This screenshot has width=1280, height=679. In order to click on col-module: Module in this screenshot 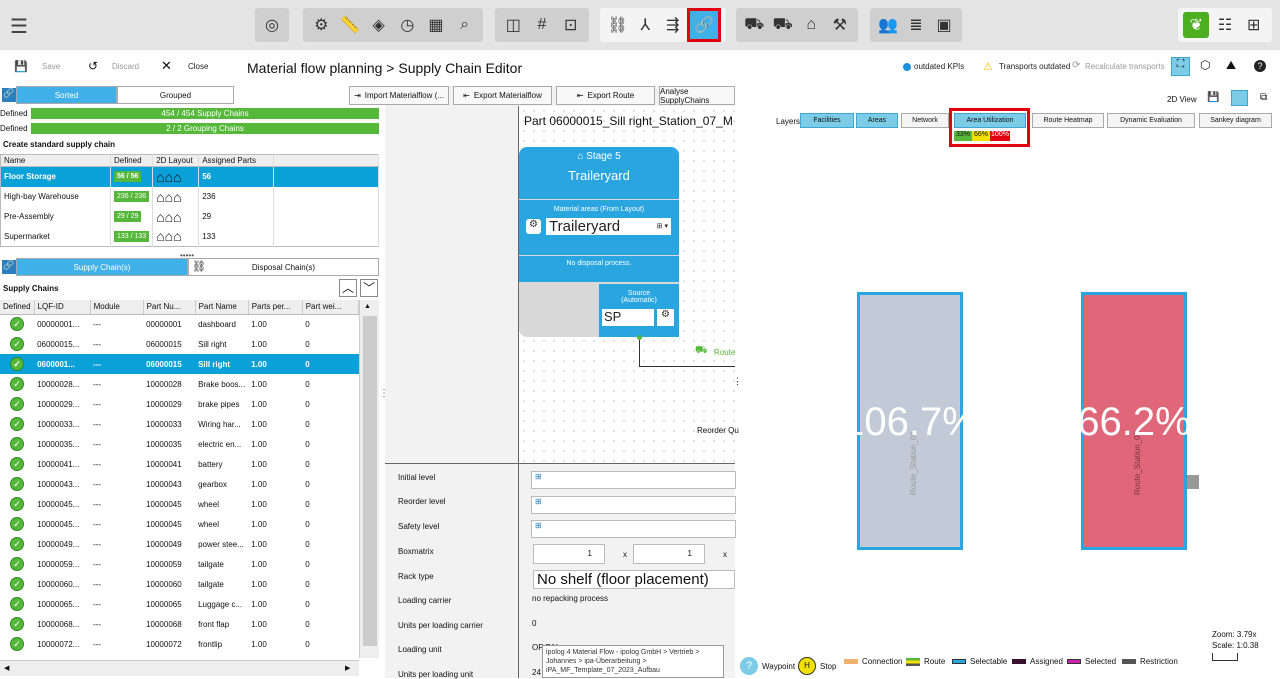, I will do `click(117, 307)`.